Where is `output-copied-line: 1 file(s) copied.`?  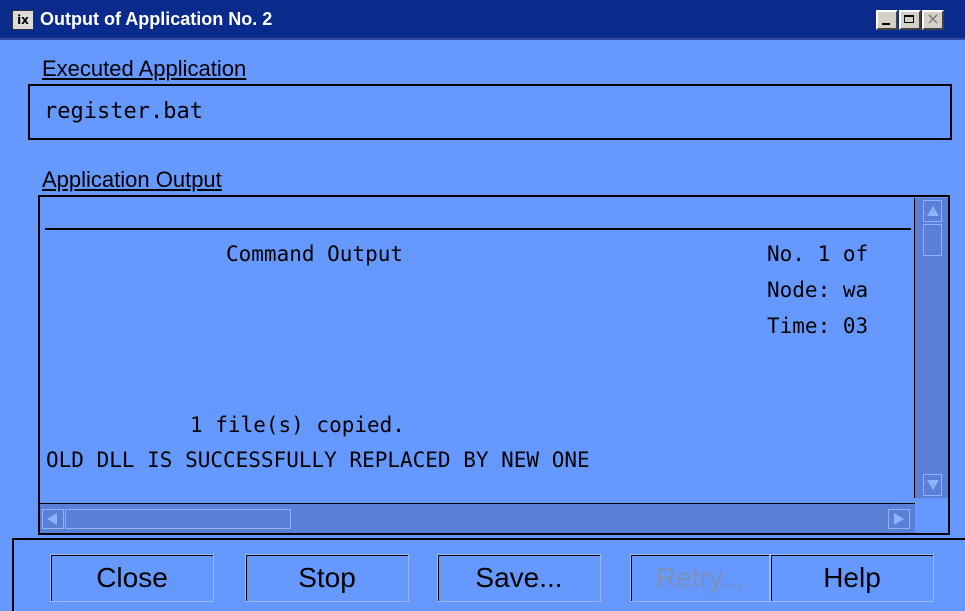 output-copied-line: 1 file(s) copied. is located at coordinates (297, 425).